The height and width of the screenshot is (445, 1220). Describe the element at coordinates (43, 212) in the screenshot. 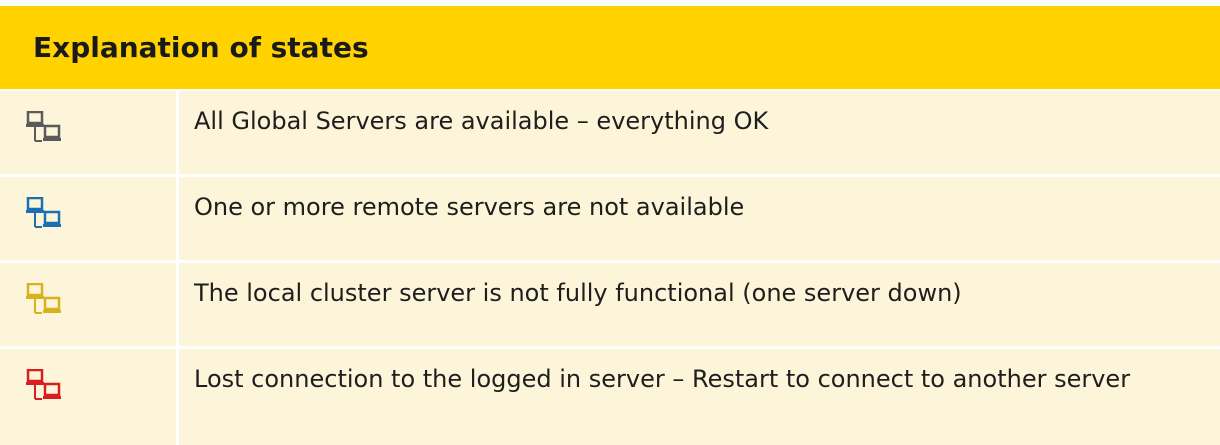

I see `network-servers-blue-icon` at that location.